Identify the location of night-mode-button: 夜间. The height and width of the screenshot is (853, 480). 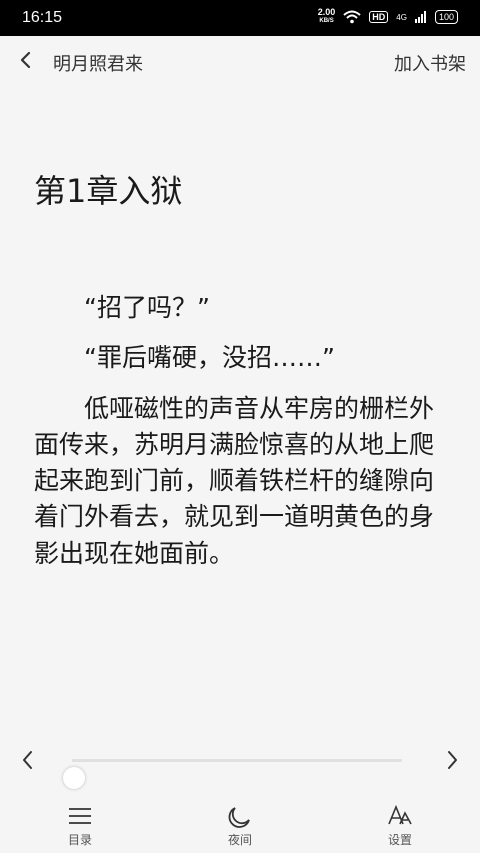
(240, 824).